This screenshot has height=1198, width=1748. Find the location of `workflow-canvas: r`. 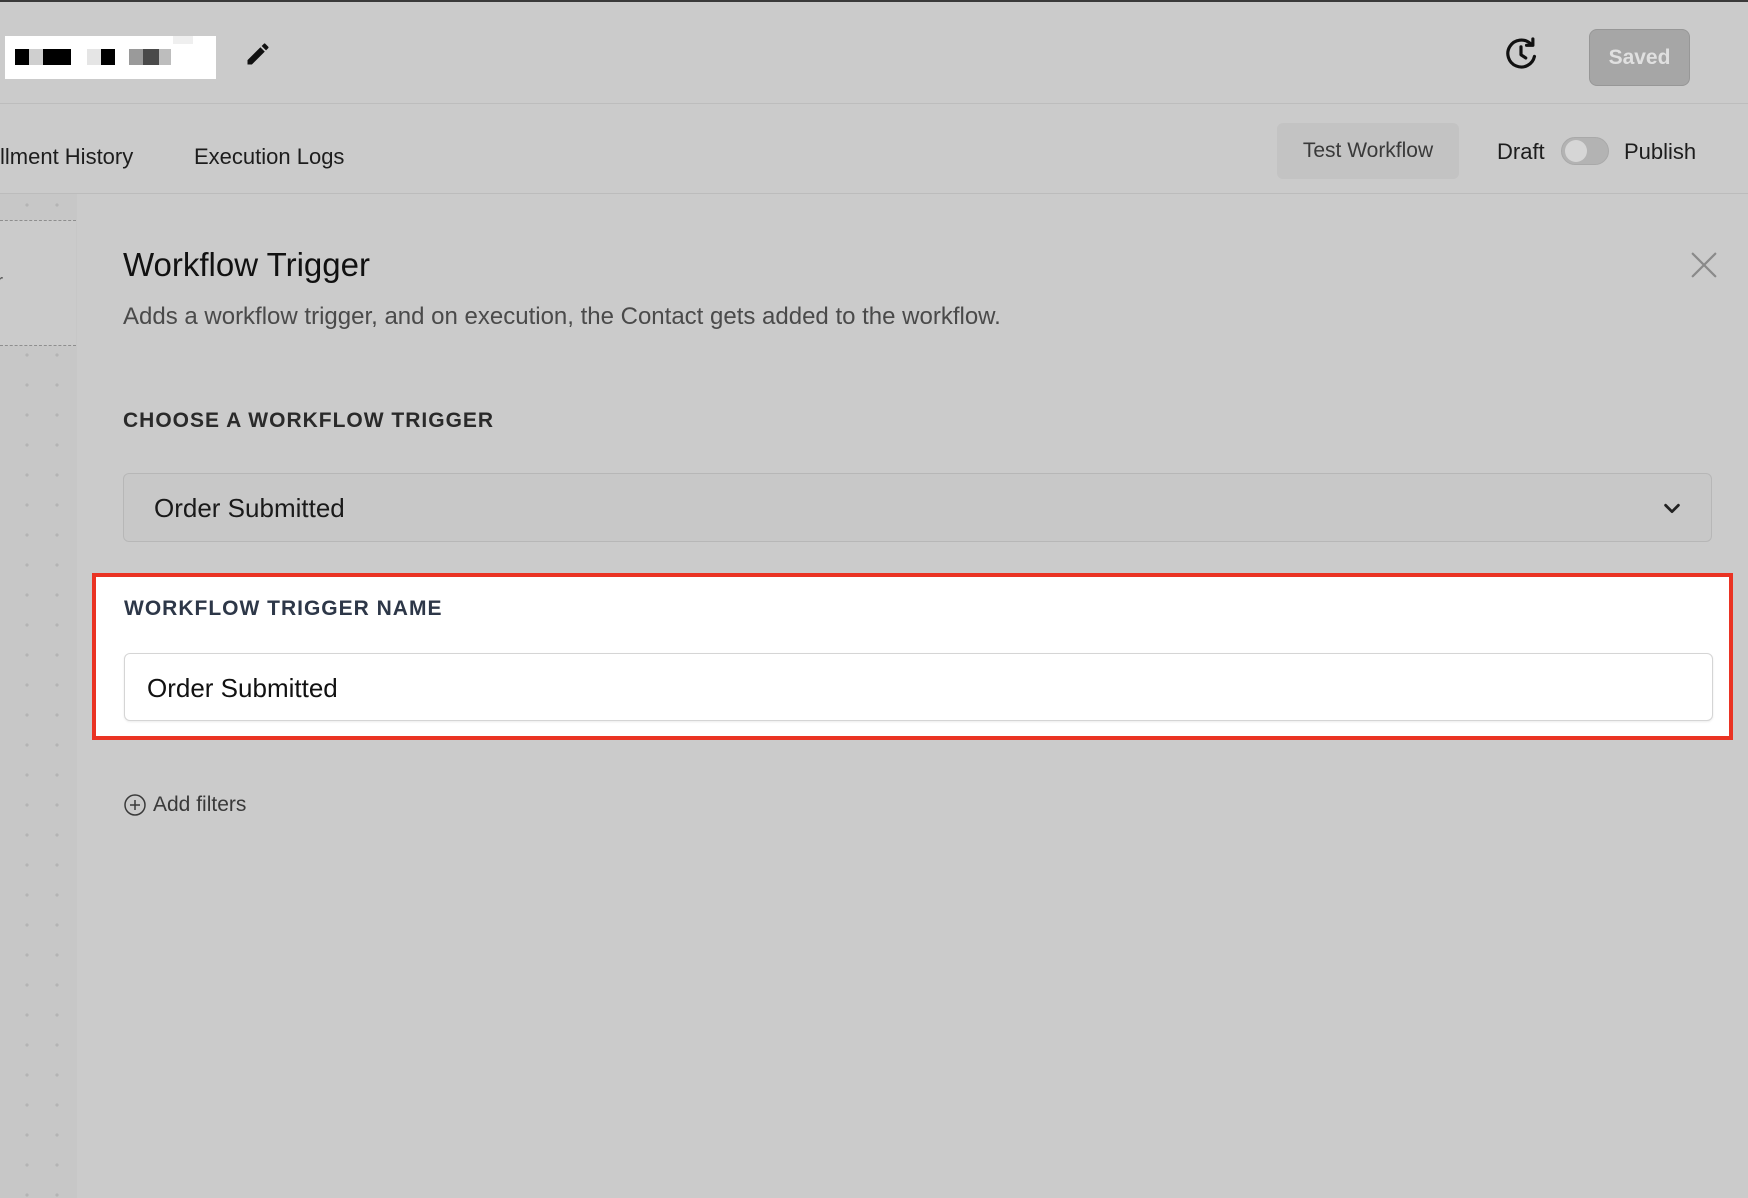

workflow-canvas: r is located at coordinates (39, 696).